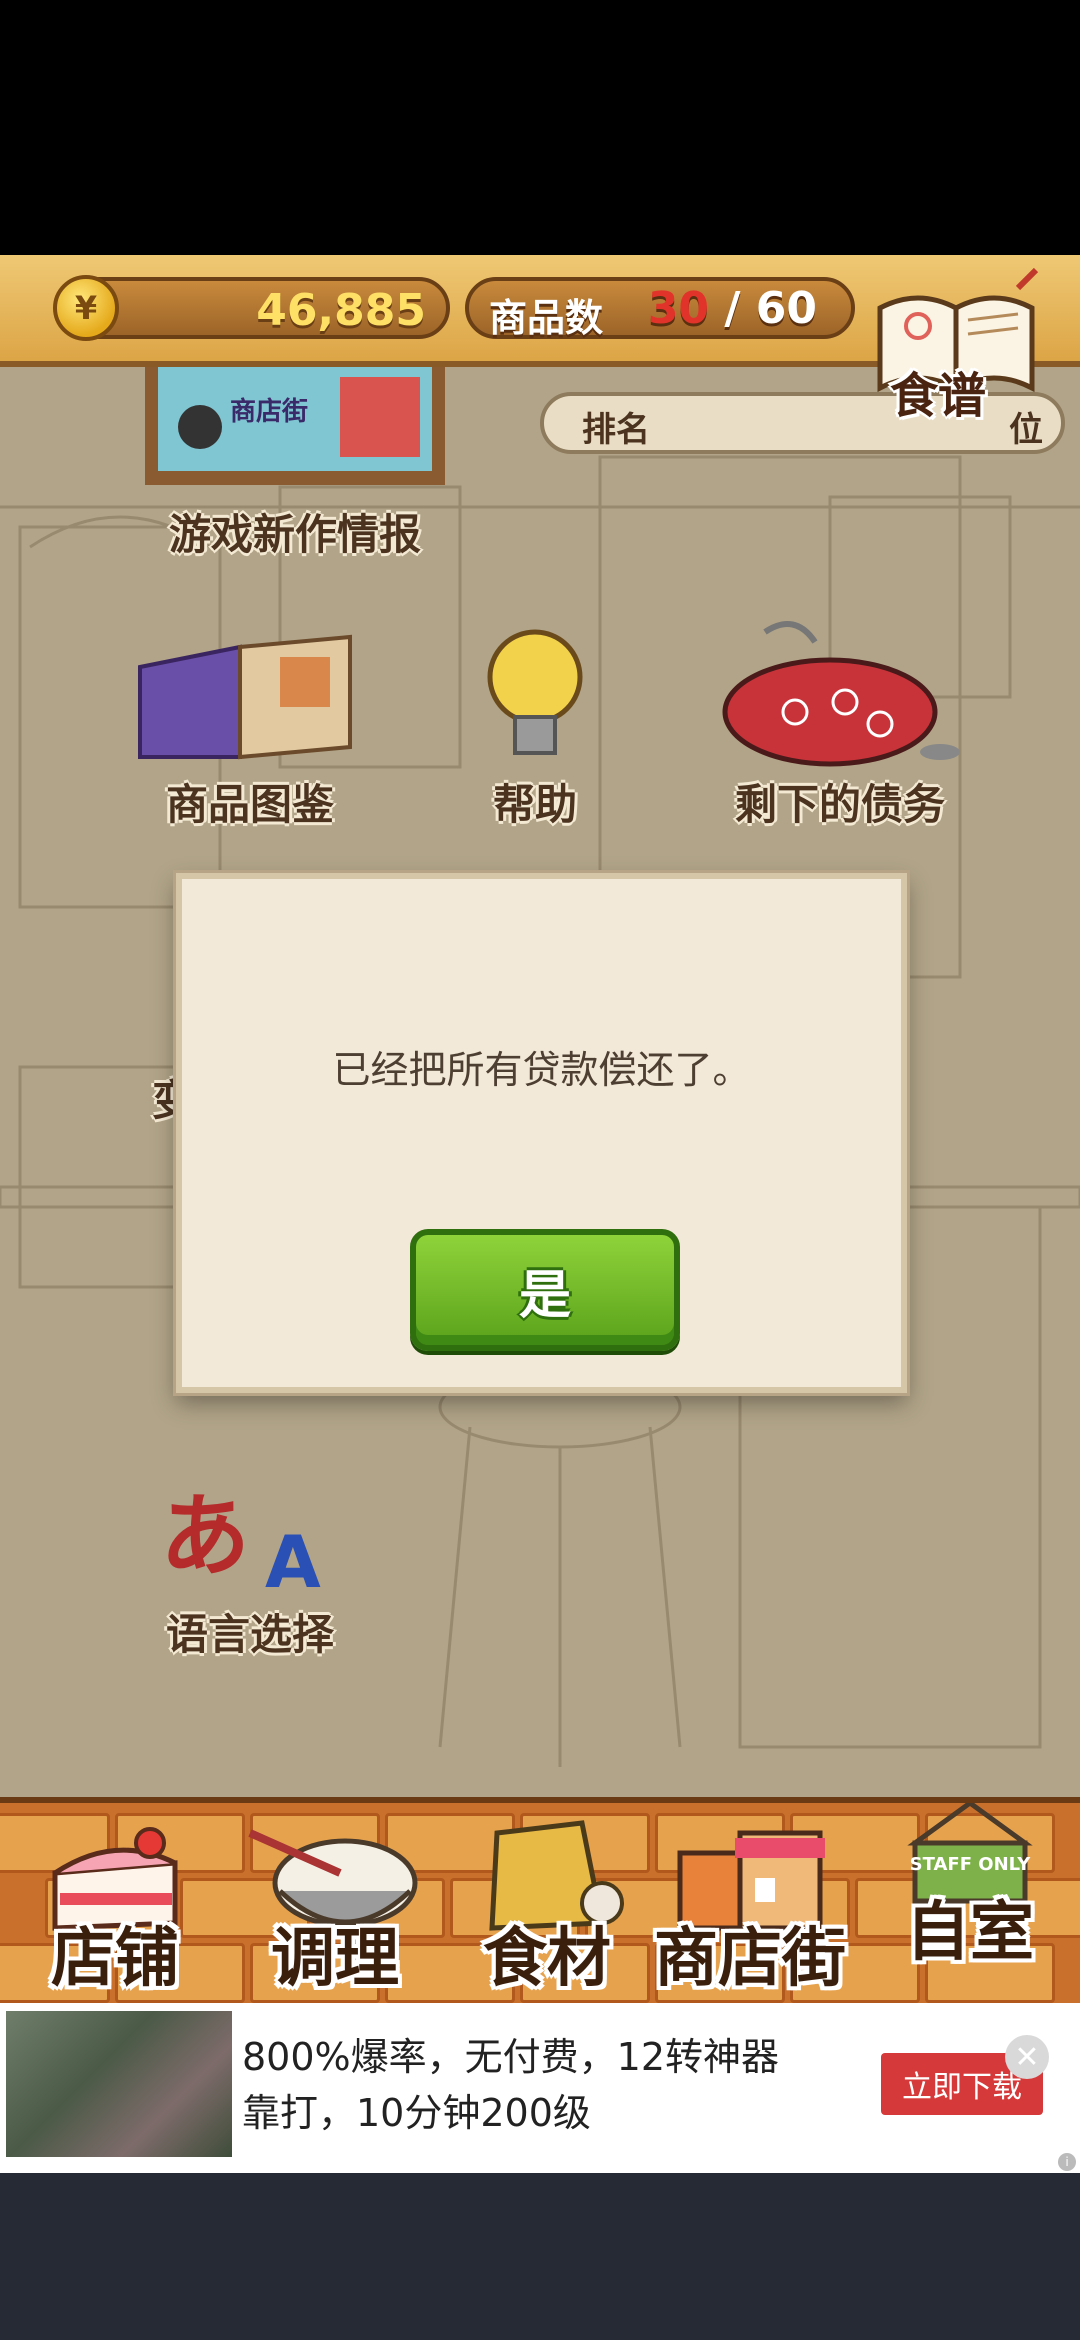 This screenshot has height=2340, width=1080. What do you see at coordinates (335, 1903) in the screenshot?
I see `nav-cooking: 调理` at bounding box center [335, 1903].